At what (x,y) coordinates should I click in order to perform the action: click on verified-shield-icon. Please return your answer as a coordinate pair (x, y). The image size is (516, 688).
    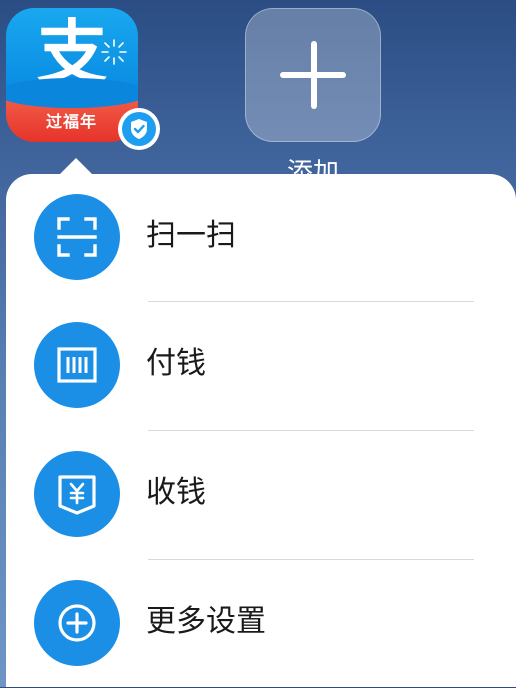
    Looking at the image, I should click on (139, 129).